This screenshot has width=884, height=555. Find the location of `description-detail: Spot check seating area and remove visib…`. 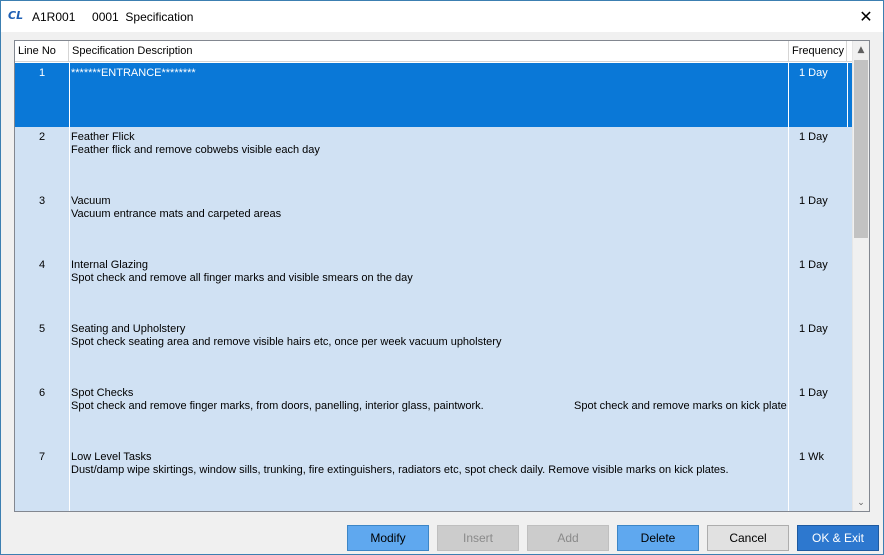

description-detail: Spot check seating area and remove visib… is located at coordinates (286, 342).